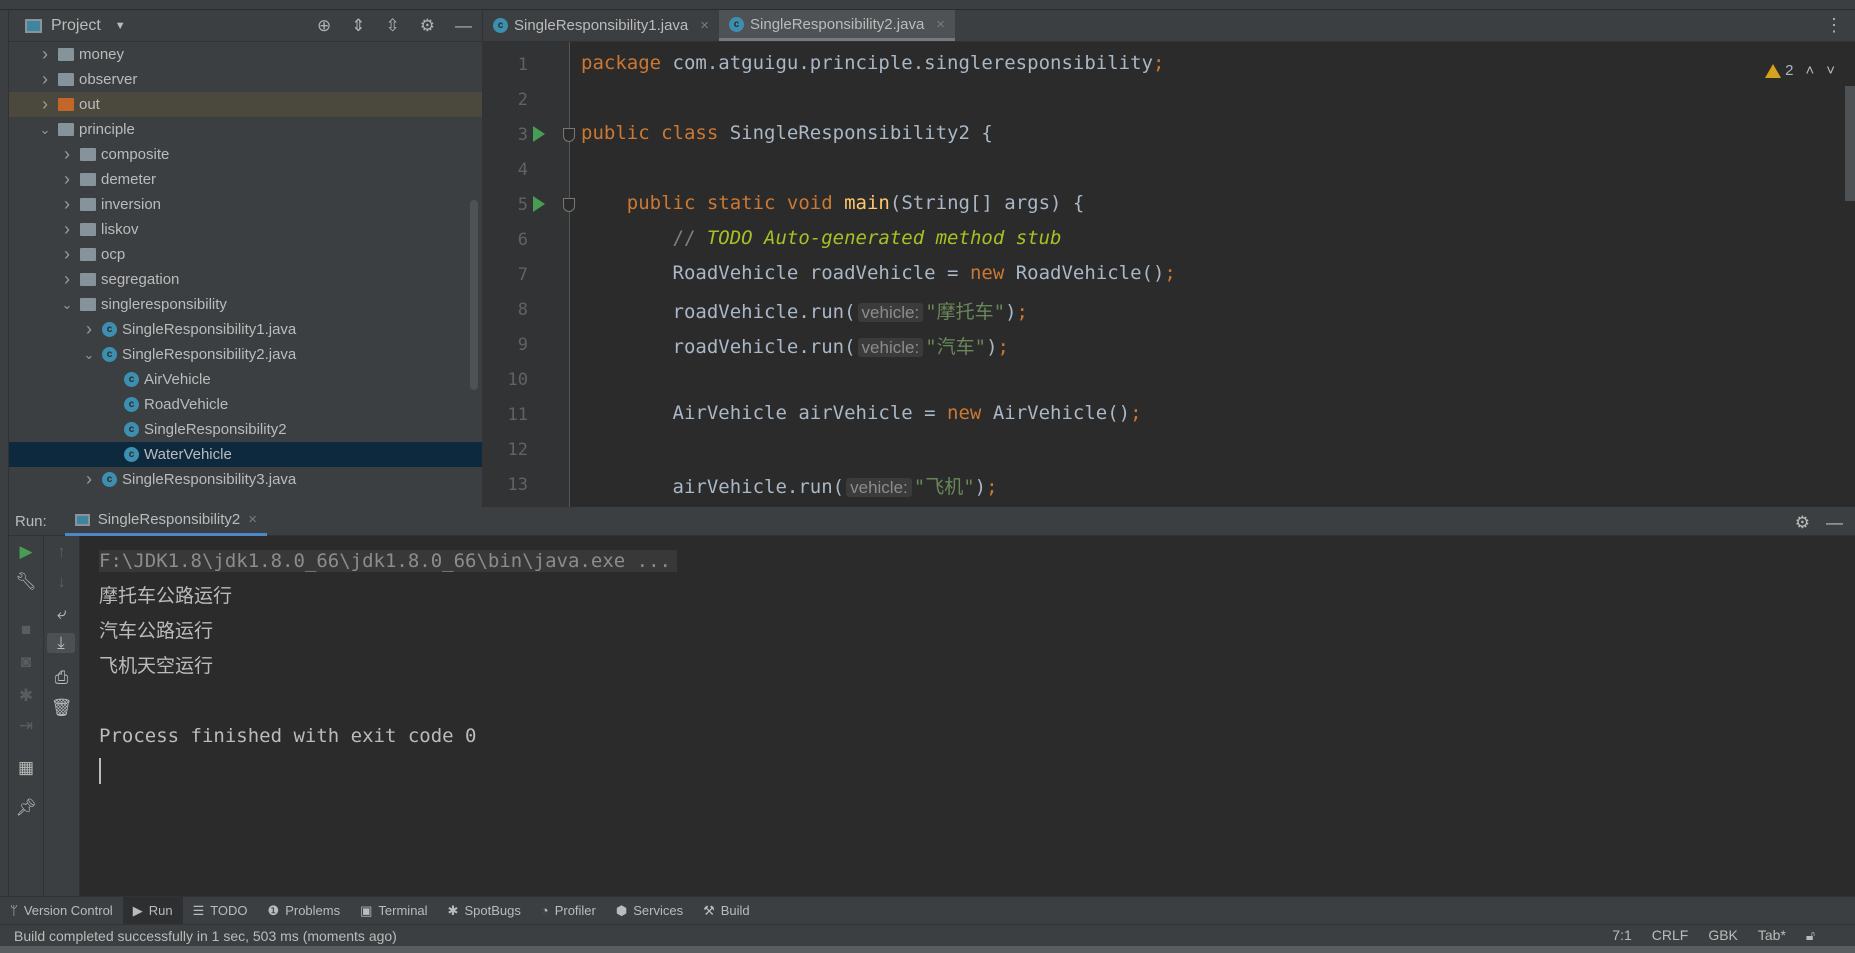 The height and width of the screenshot is (953, 1855). What do you see at coordinates (1830, 70) in the screenshot?
I see `next-highlight-icon: ˅` at bounding box center [1830, 70].